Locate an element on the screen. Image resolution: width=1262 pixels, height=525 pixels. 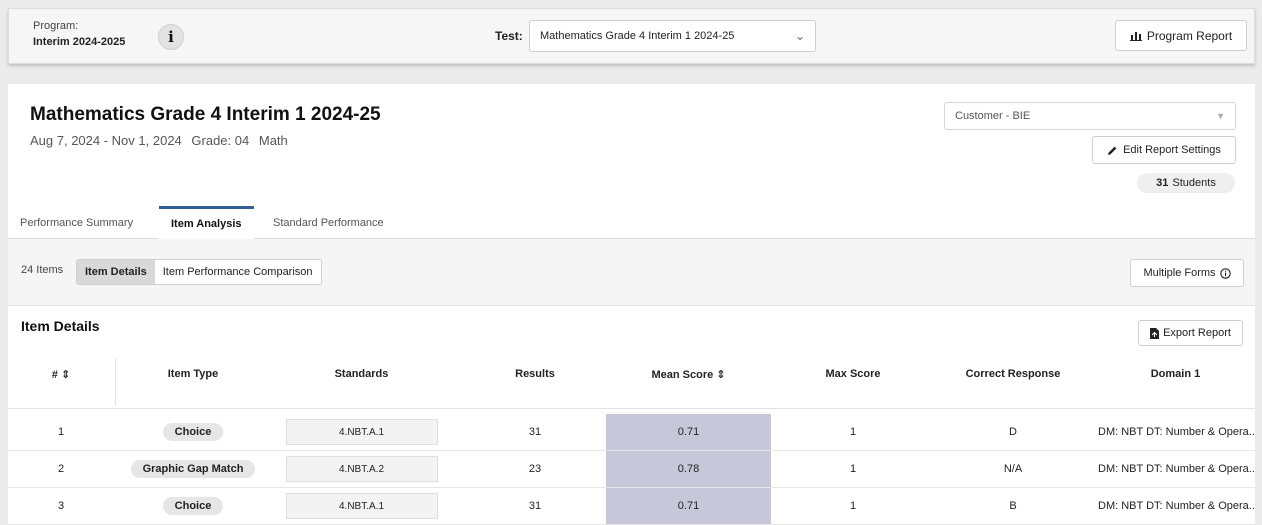
cell-correct-response: B is located at coordinates (1013, 506).